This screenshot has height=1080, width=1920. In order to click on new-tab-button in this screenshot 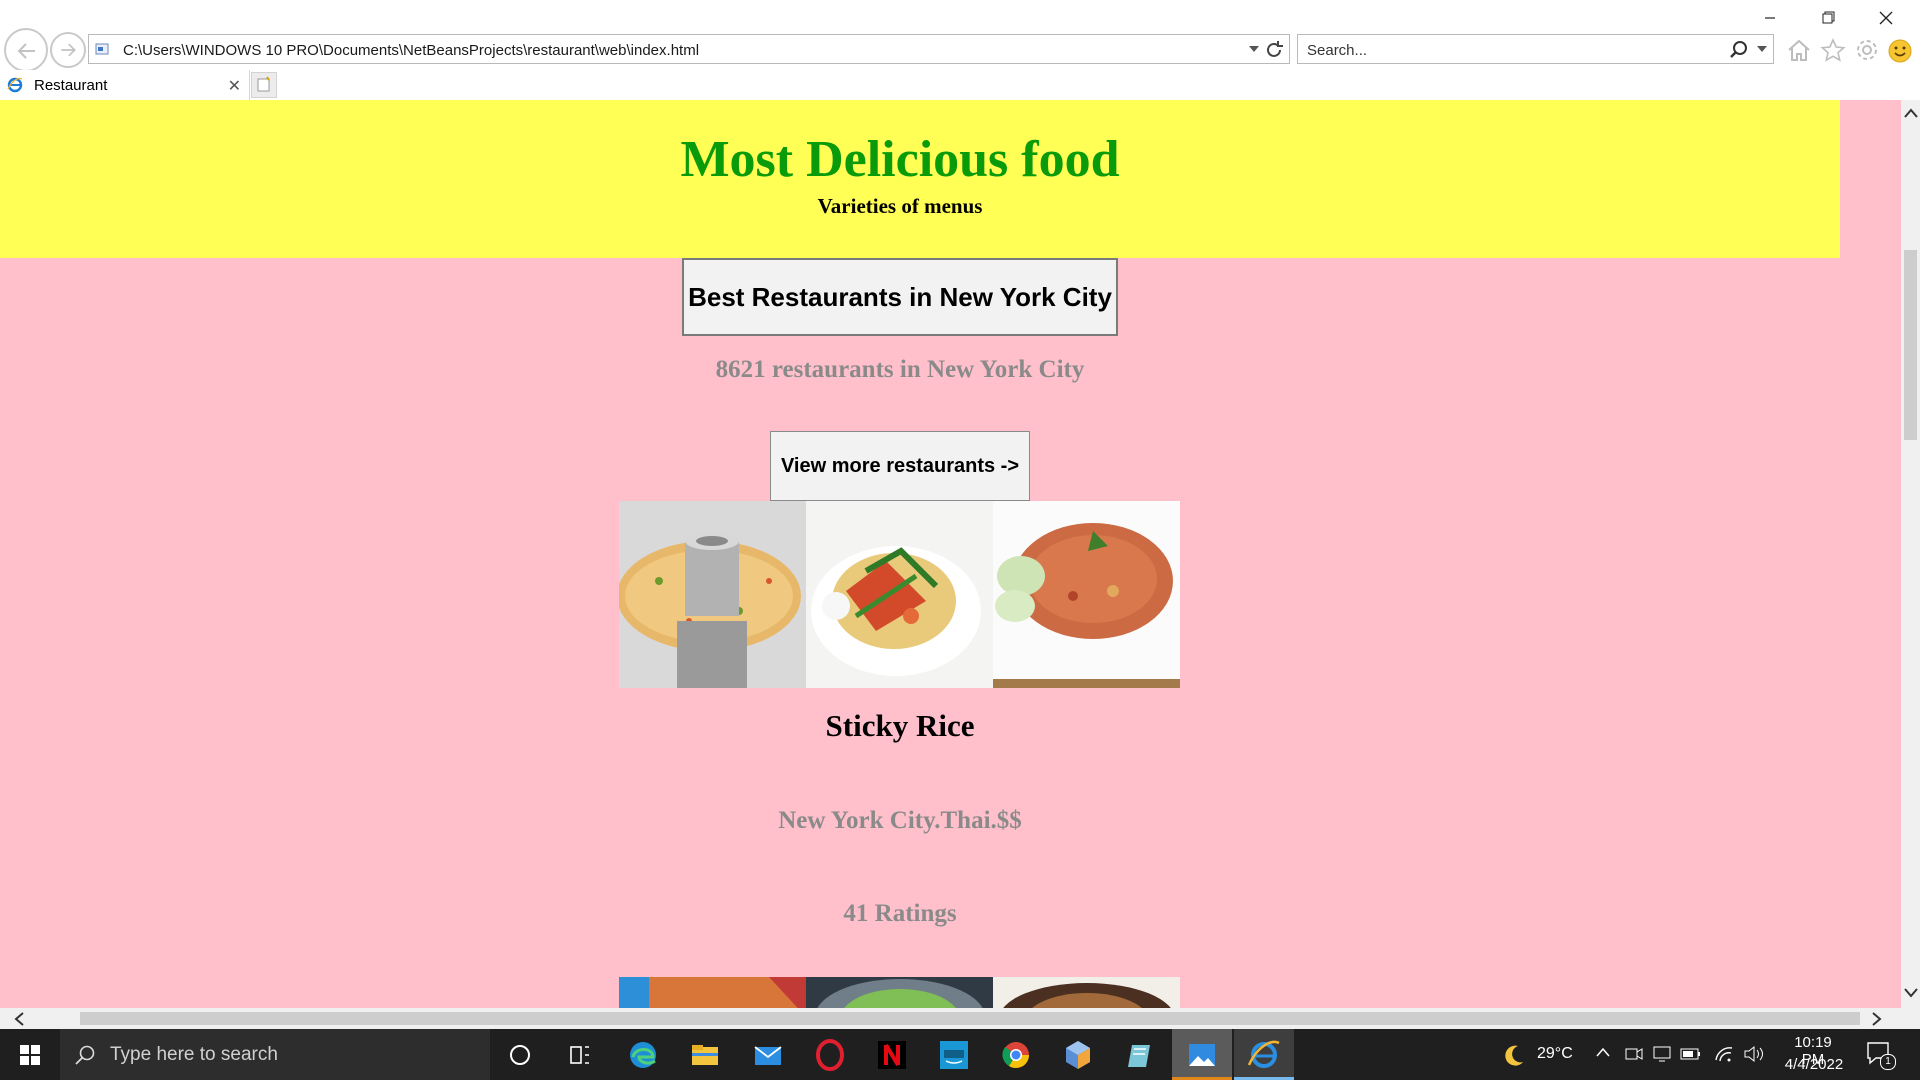, I will do `click(264, 85)`.